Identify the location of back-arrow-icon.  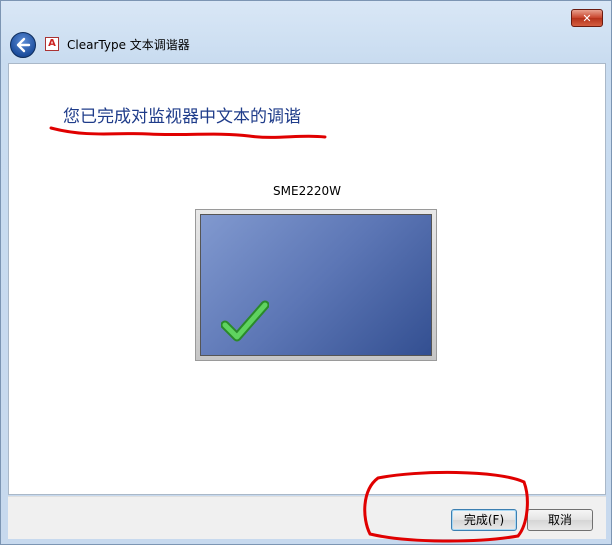
(23, 45).